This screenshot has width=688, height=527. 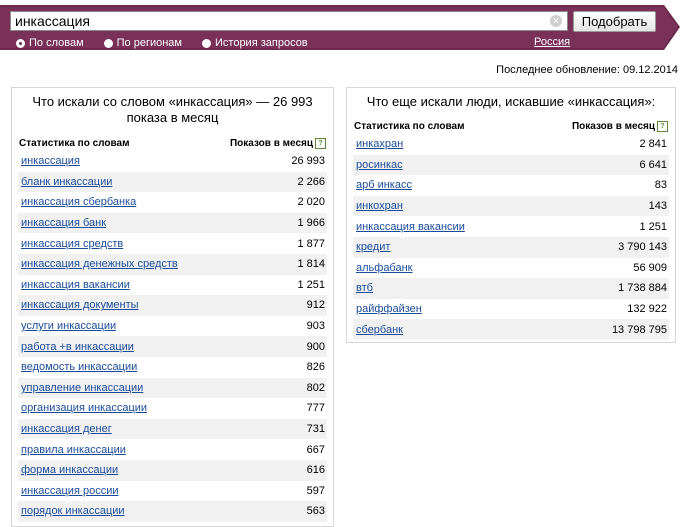 I want to click on table-row: инкассация денежных средств 1 814, so click(x=172, y=264).